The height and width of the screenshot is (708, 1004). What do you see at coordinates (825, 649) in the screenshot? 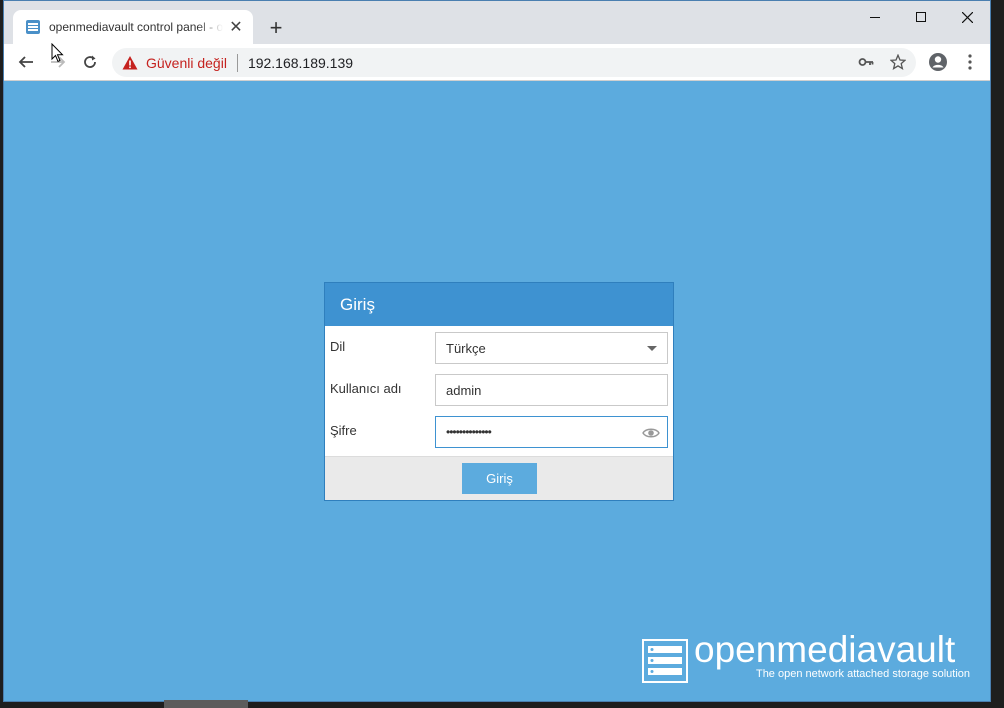
I see `brand-name: openmediavault` at bounding box center [825, 649].